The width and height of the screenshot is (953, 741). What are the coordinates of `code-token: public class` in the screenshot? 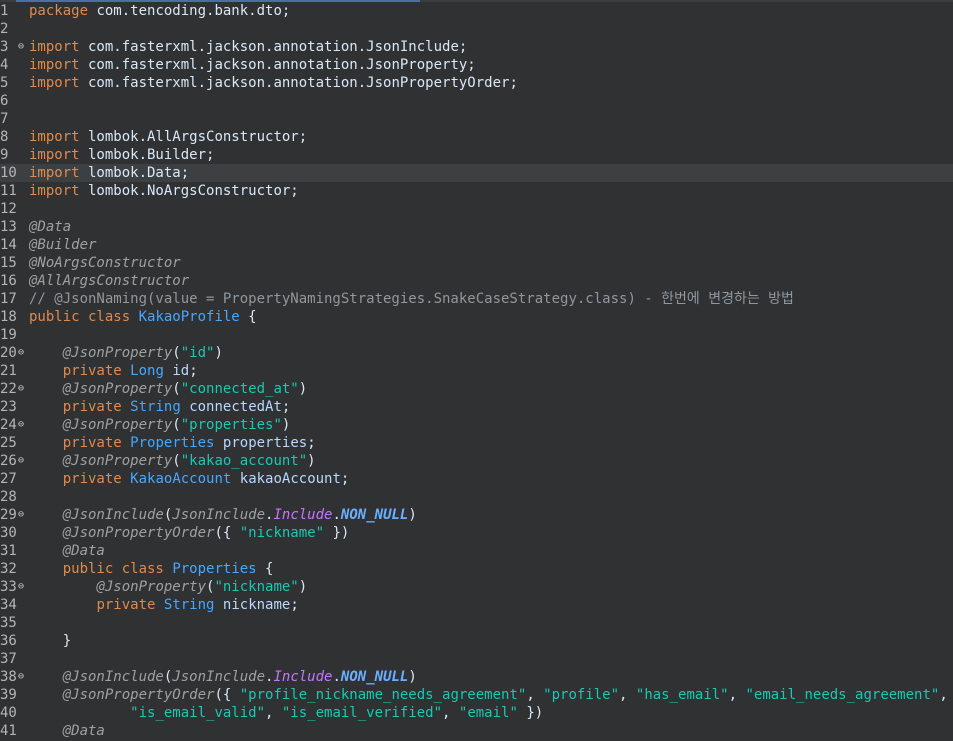 It's located at (113, 569).